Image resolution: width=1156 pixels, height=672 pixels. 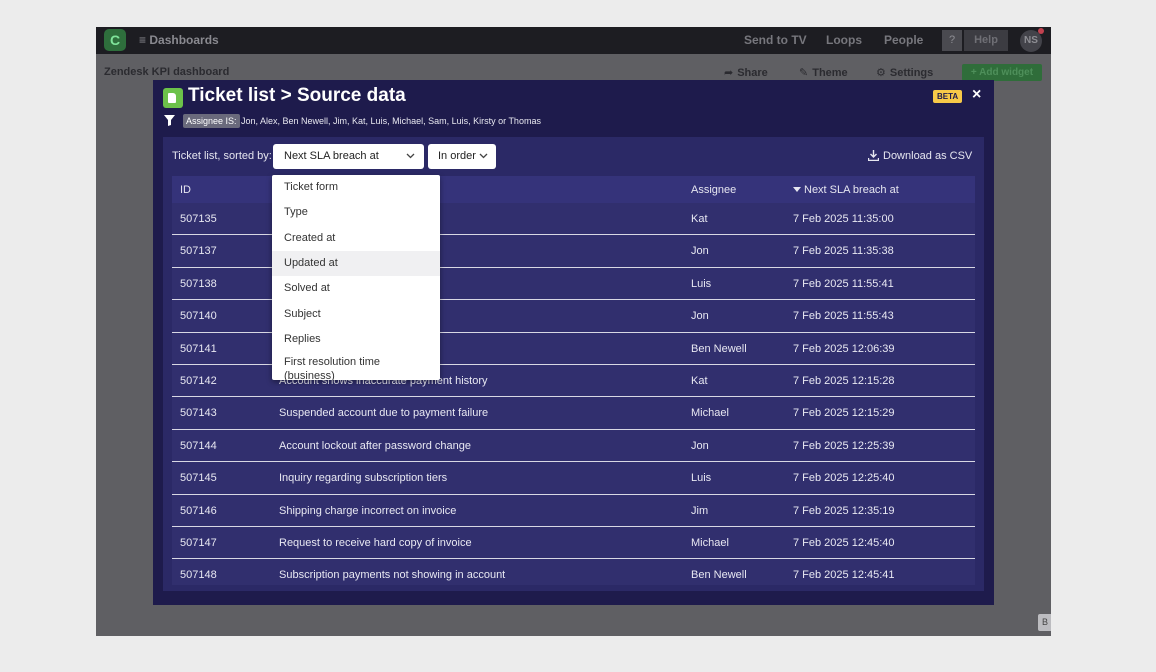 I want to click on cell-id: 507147, so click(x=198, y=543).